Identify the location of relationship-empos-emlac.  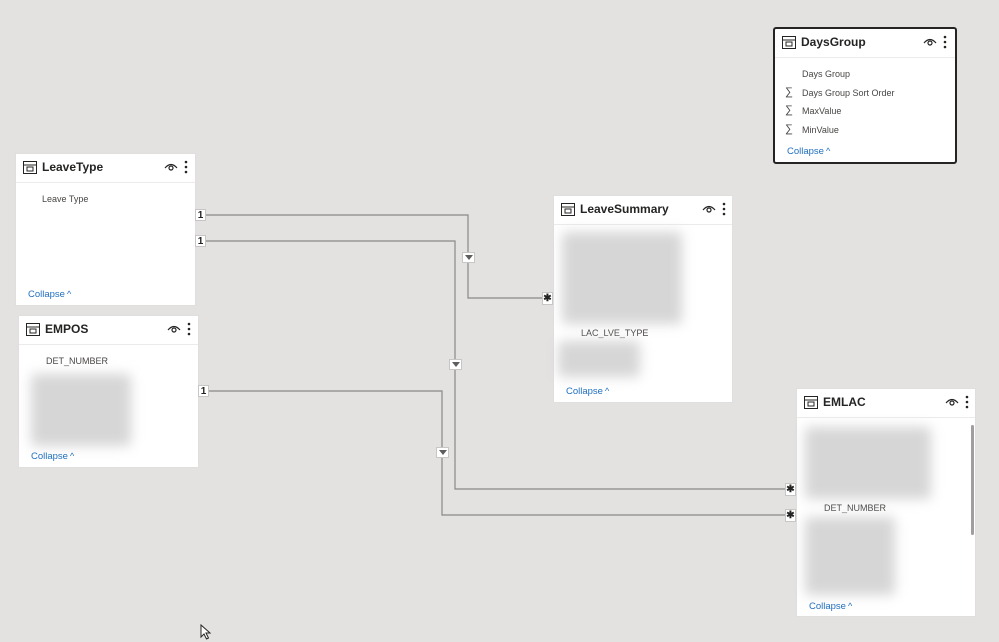
(497, 453).